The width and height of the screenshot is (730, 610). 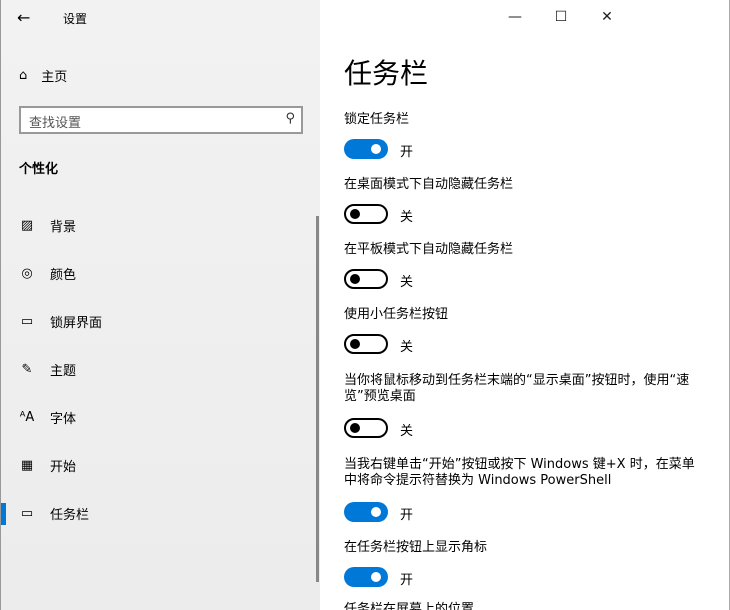 I want to click on search-input: 查找设置 ⚲, so click(x=161, y=120).